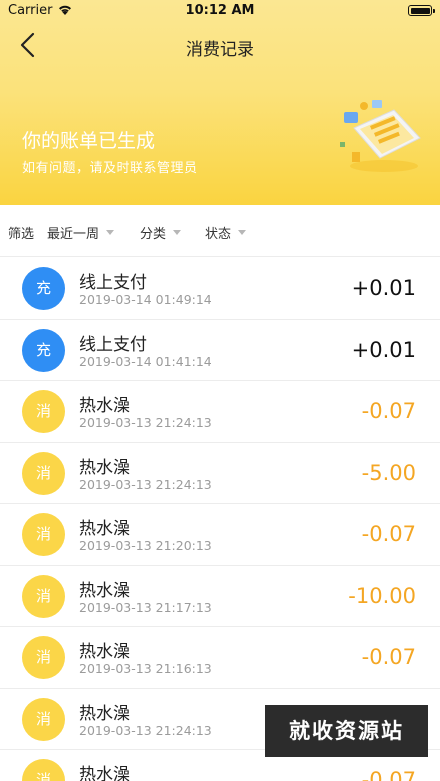 Image resolution: width=440 pixels, height=781 pixels. I want to click on record-row: 消热水澡 2019-03-13 21:17:13 -10.00, so click(220, 596).